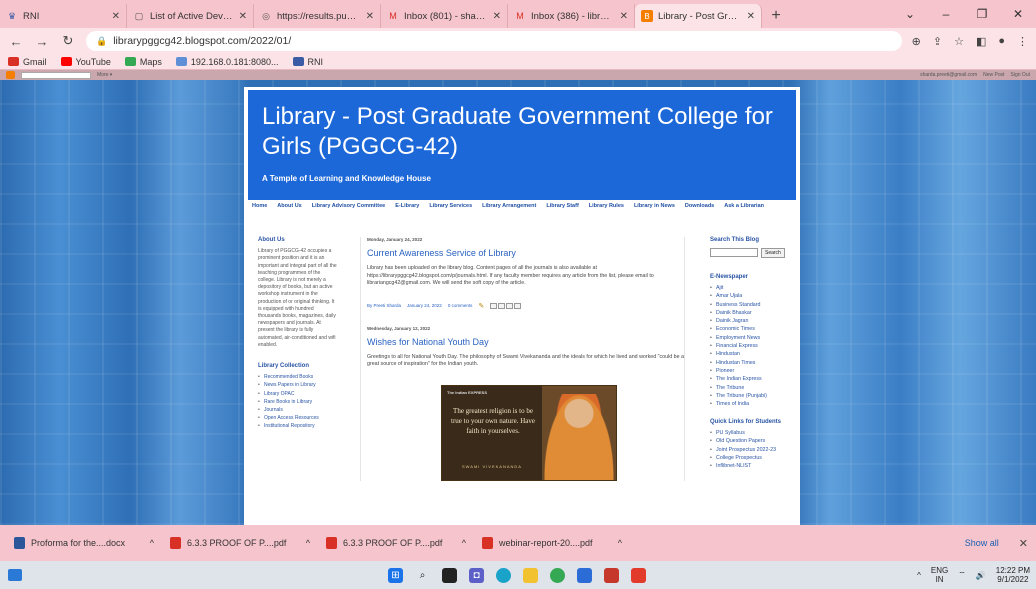 This screenshot has height=589, width=1036. What do you see at coordinates (298, 385) in the screenshot?
I see `collection-link: News Papers in Library` at bounding box center [298, 385].